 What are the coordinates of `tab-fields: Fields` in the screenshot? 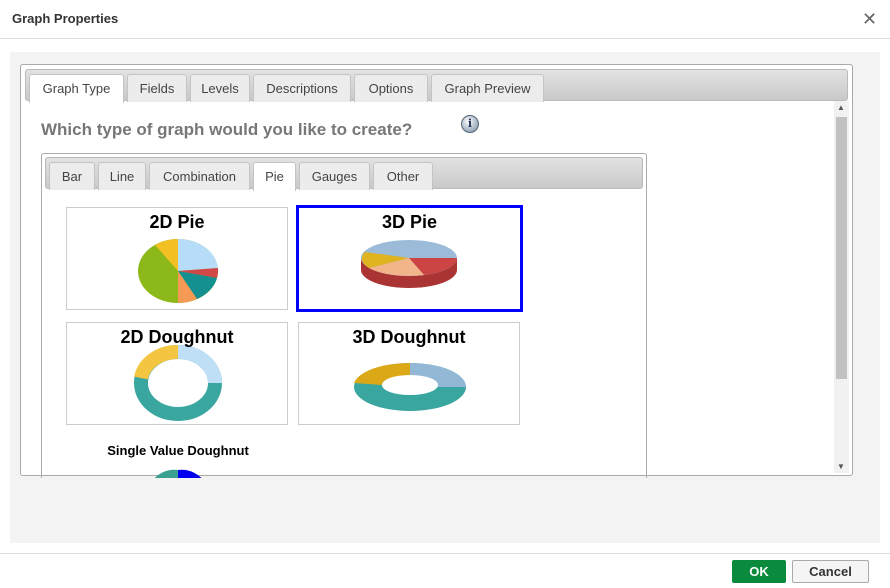 It's located at (157, 88).